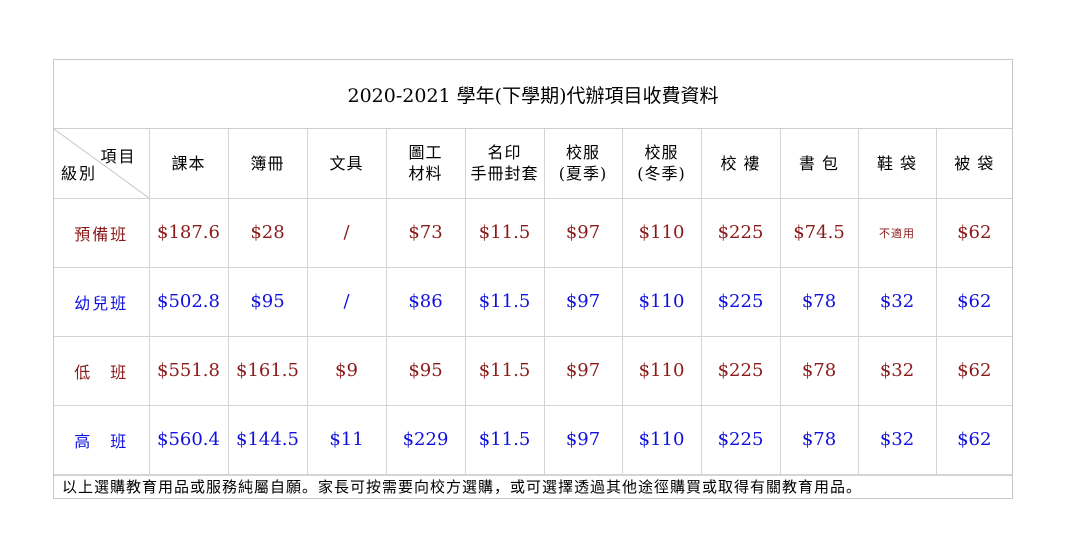  What do you see at coordinates (346, 439) in the screenshot?
I see `fee-cell: $11` at bounding box center [346, 439].